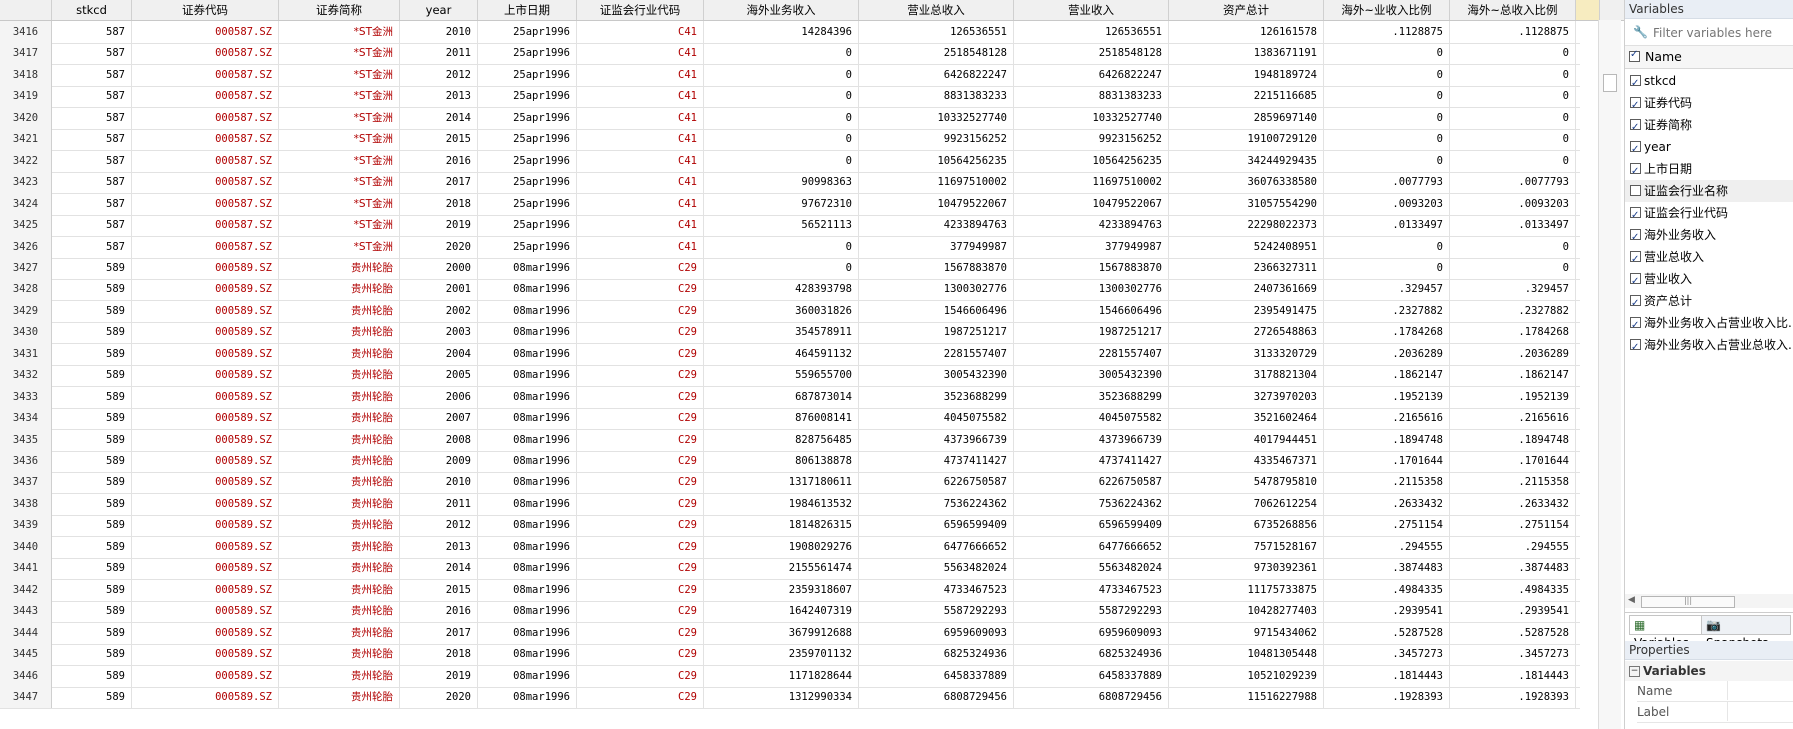 The height and width of the screenshot is (729, 1793). Describe the element at coordinates (1091, 32) in the screenshot. I see `cell-rev: 126536551` at that location.